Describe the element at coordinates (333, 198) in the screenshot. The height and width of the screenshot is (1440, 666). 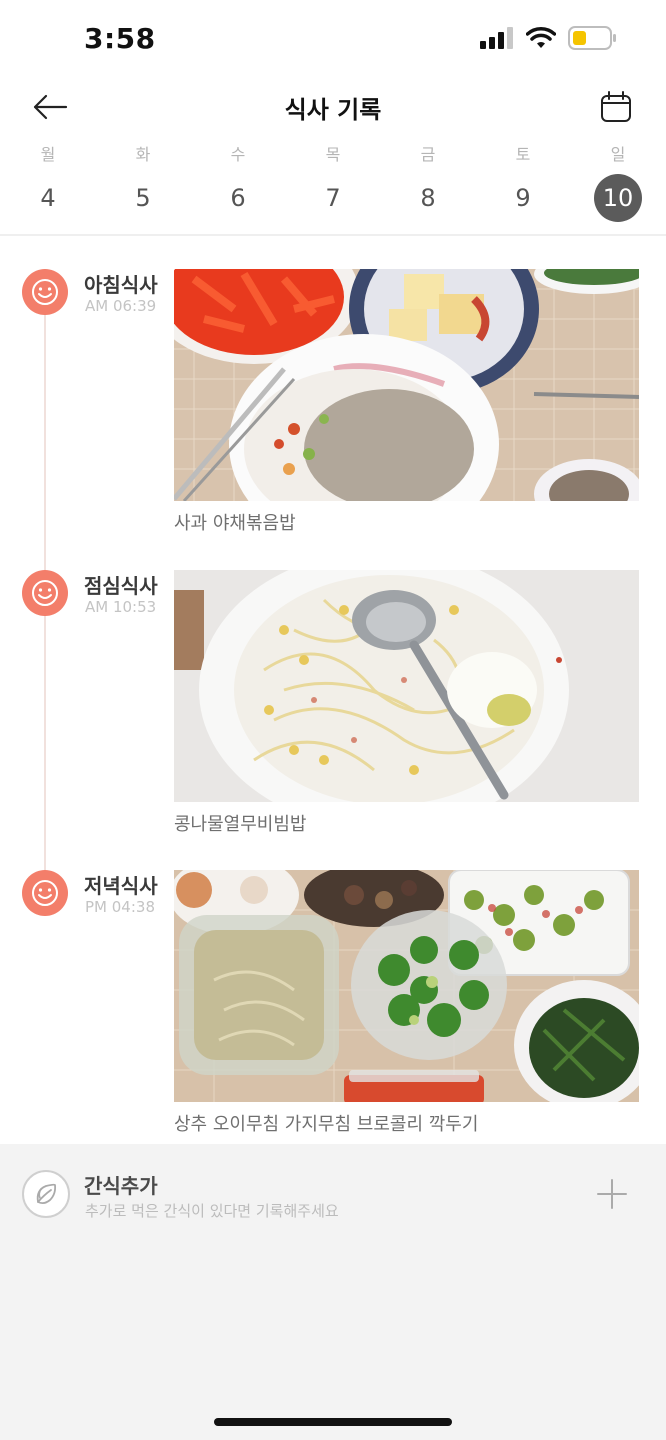
I see `day-number: 7` at that location.